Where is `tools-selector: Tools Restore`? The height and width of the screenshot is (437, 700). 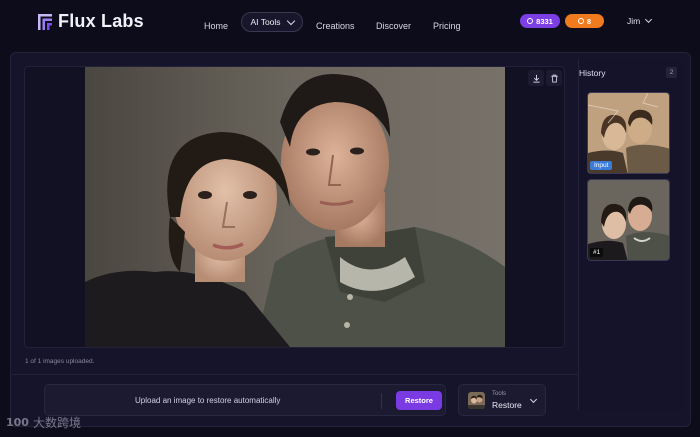
tools-selector: Tools Restore is located at coordinates (502, 400).